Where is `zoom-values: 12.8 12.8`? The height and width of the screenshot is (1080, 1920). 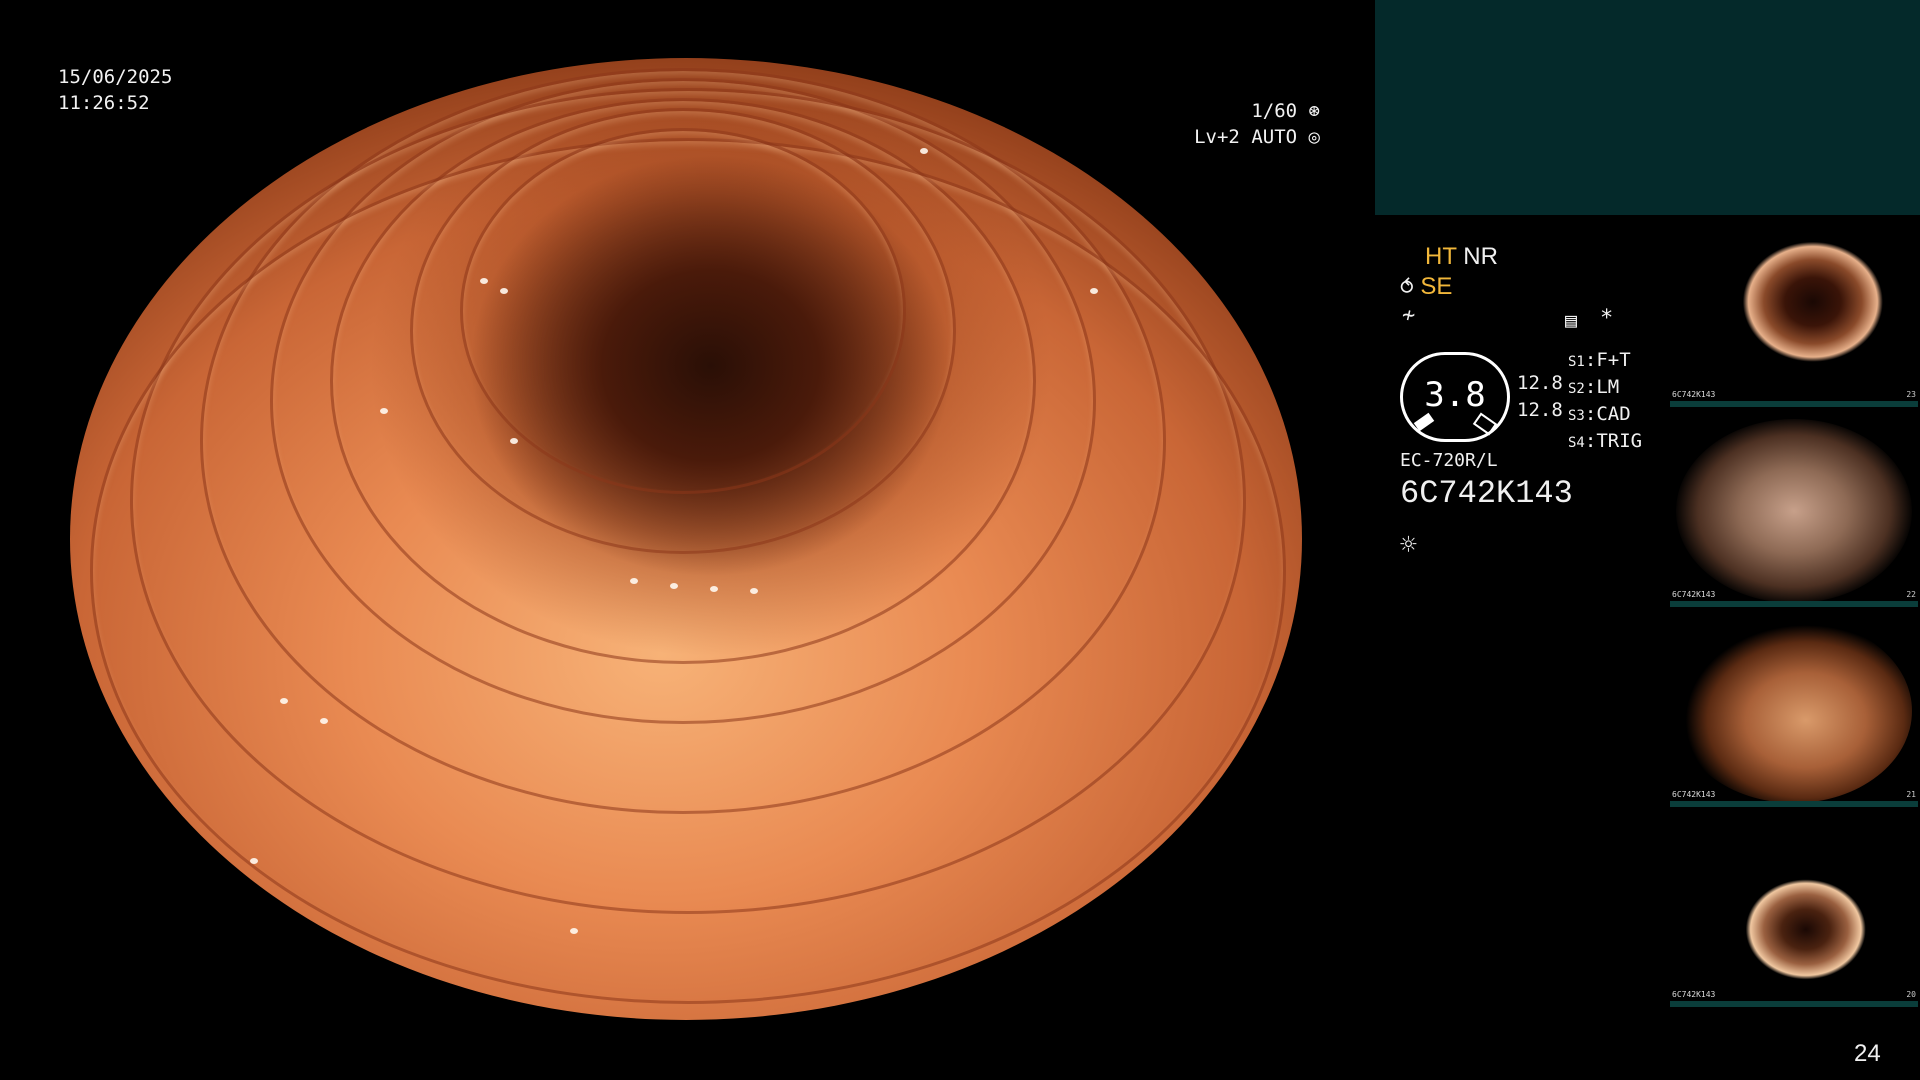 zoom-values: 12.8 12.8 is located at coordinates (1540, 397).